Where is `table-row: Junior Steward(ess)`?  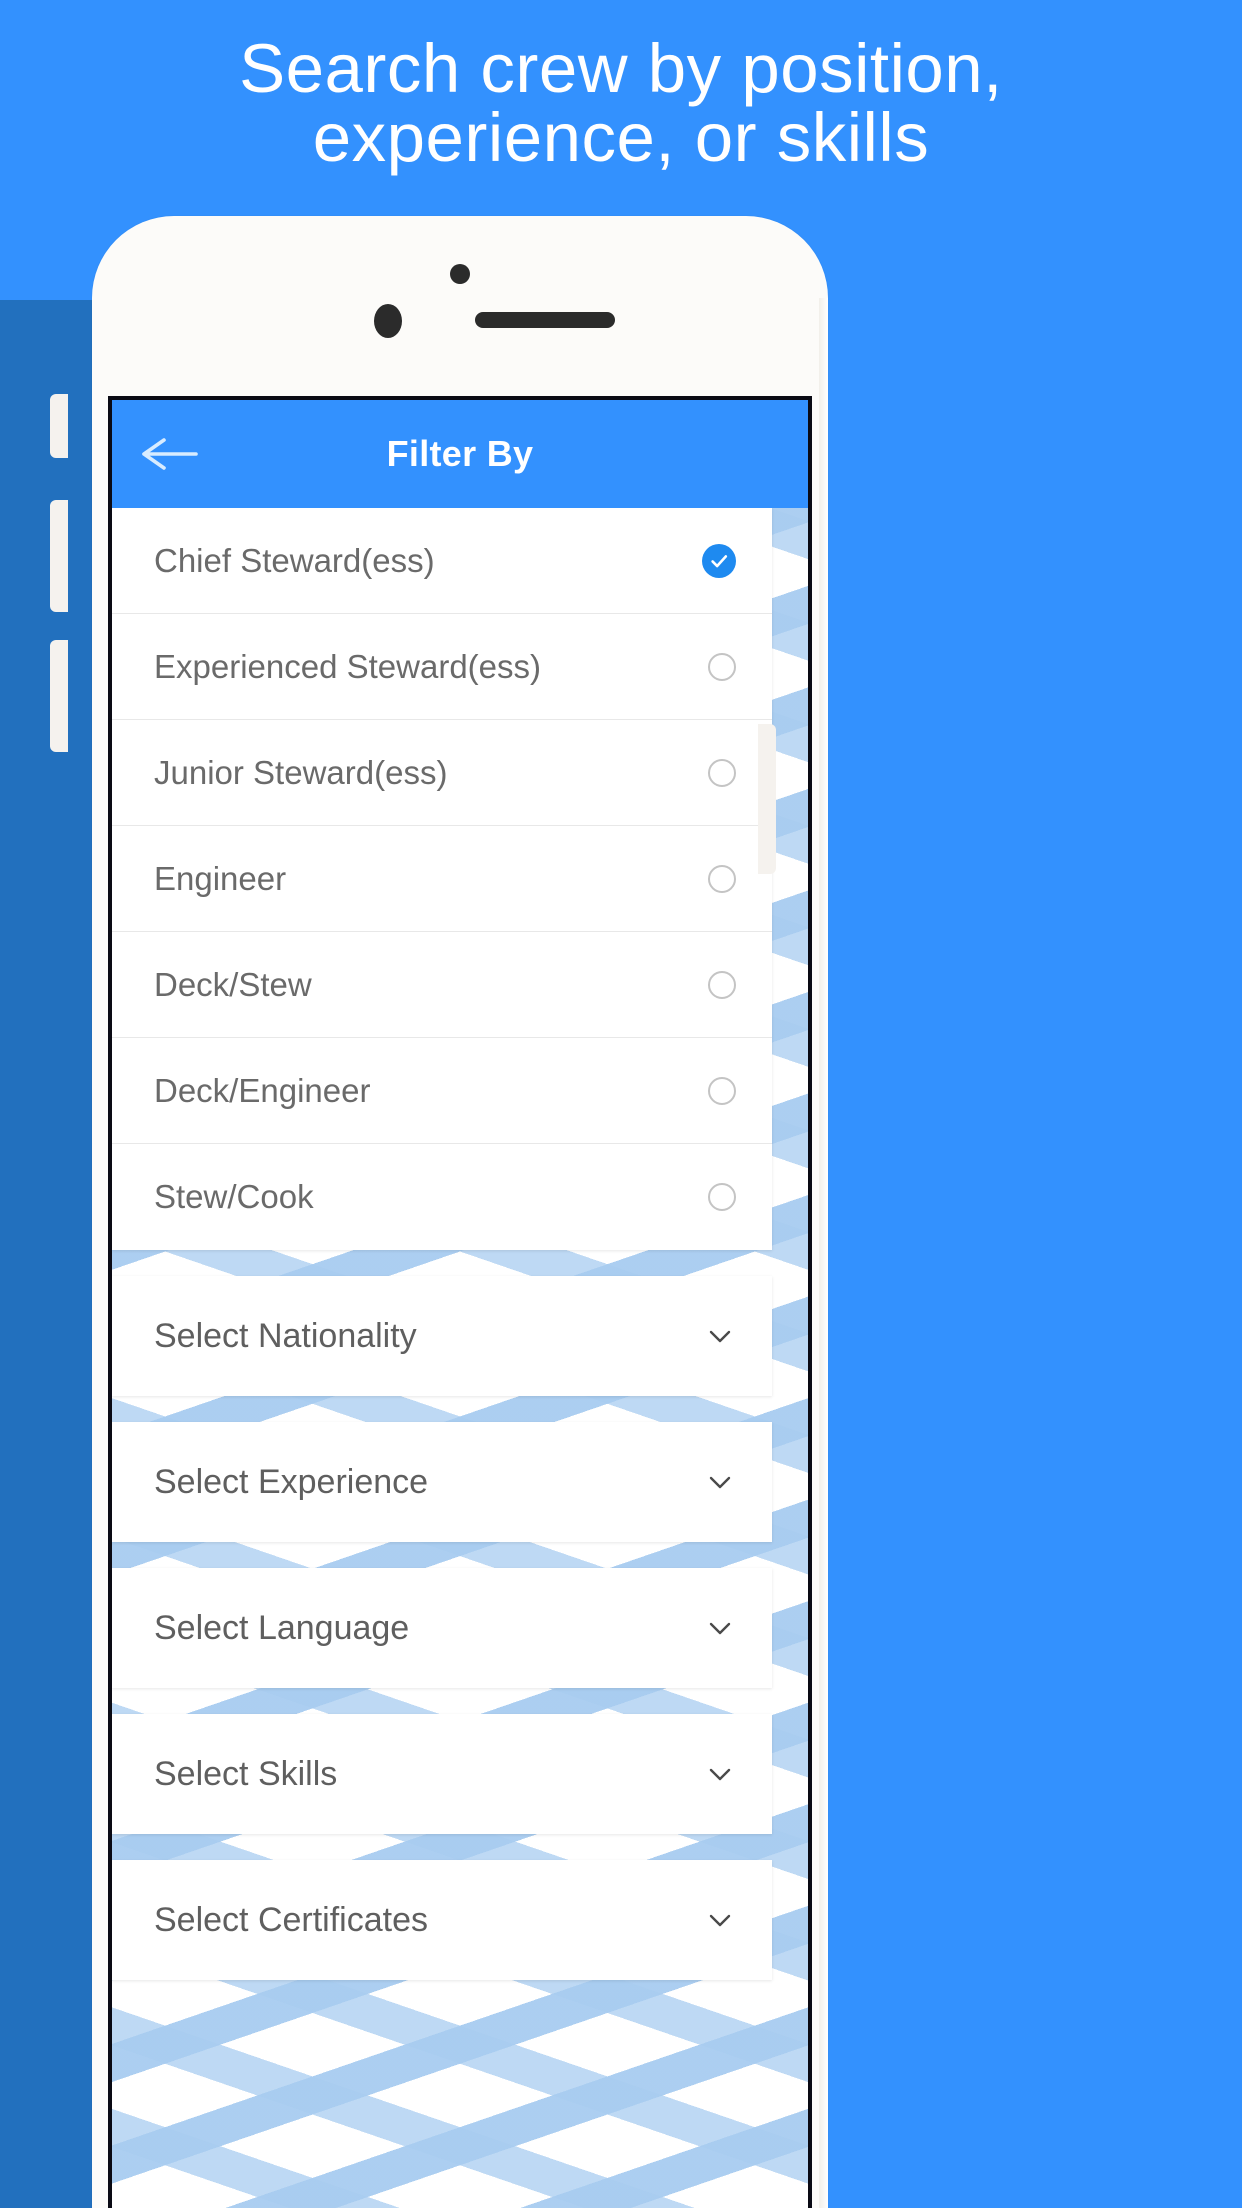
table-row: Junior Steward(ess) is located at coordinates (442, 773).